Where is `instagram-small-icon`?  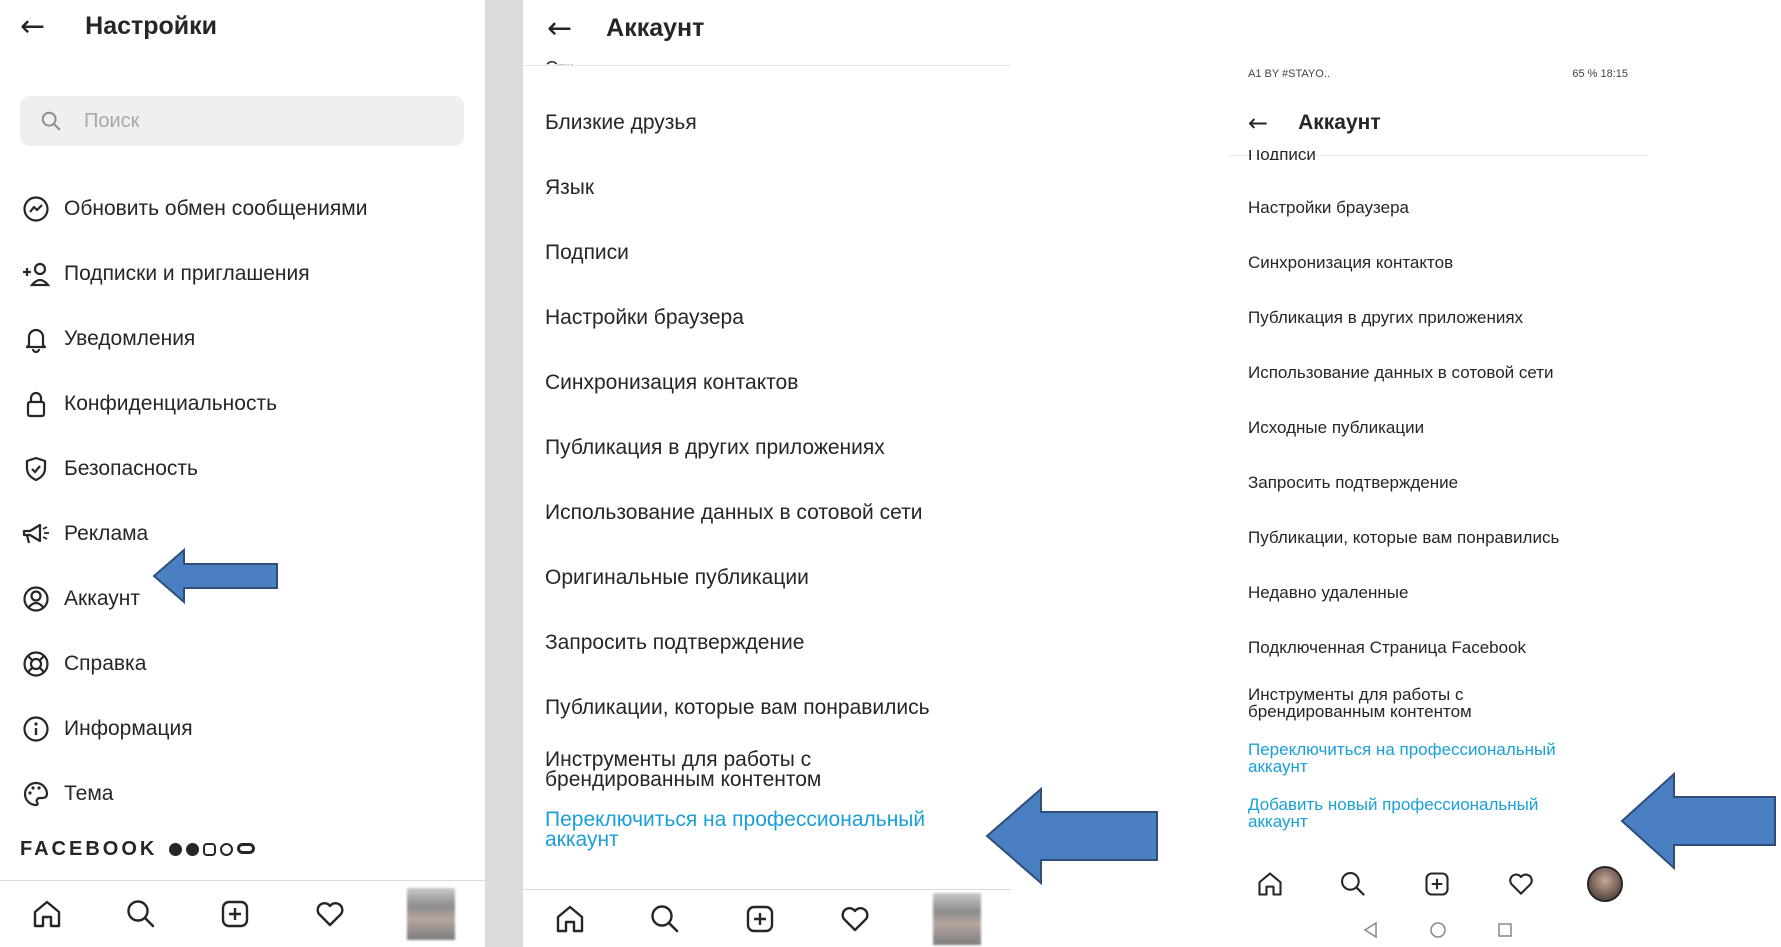 instagram-small-icon is located at coordinates (210, 849).